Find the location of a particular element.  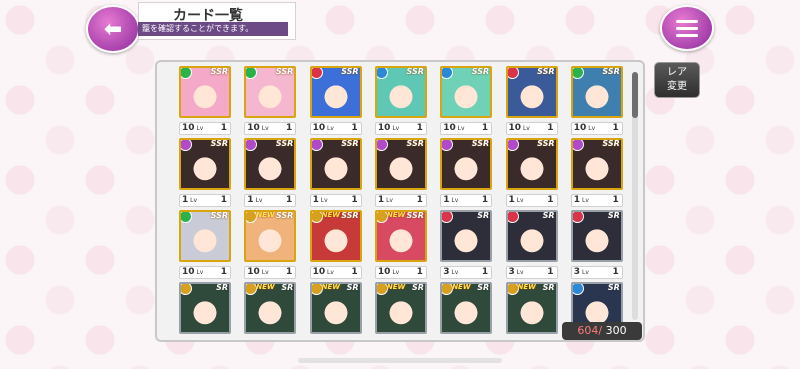

back-button: ⬅ is located at coordinates (113, 29).